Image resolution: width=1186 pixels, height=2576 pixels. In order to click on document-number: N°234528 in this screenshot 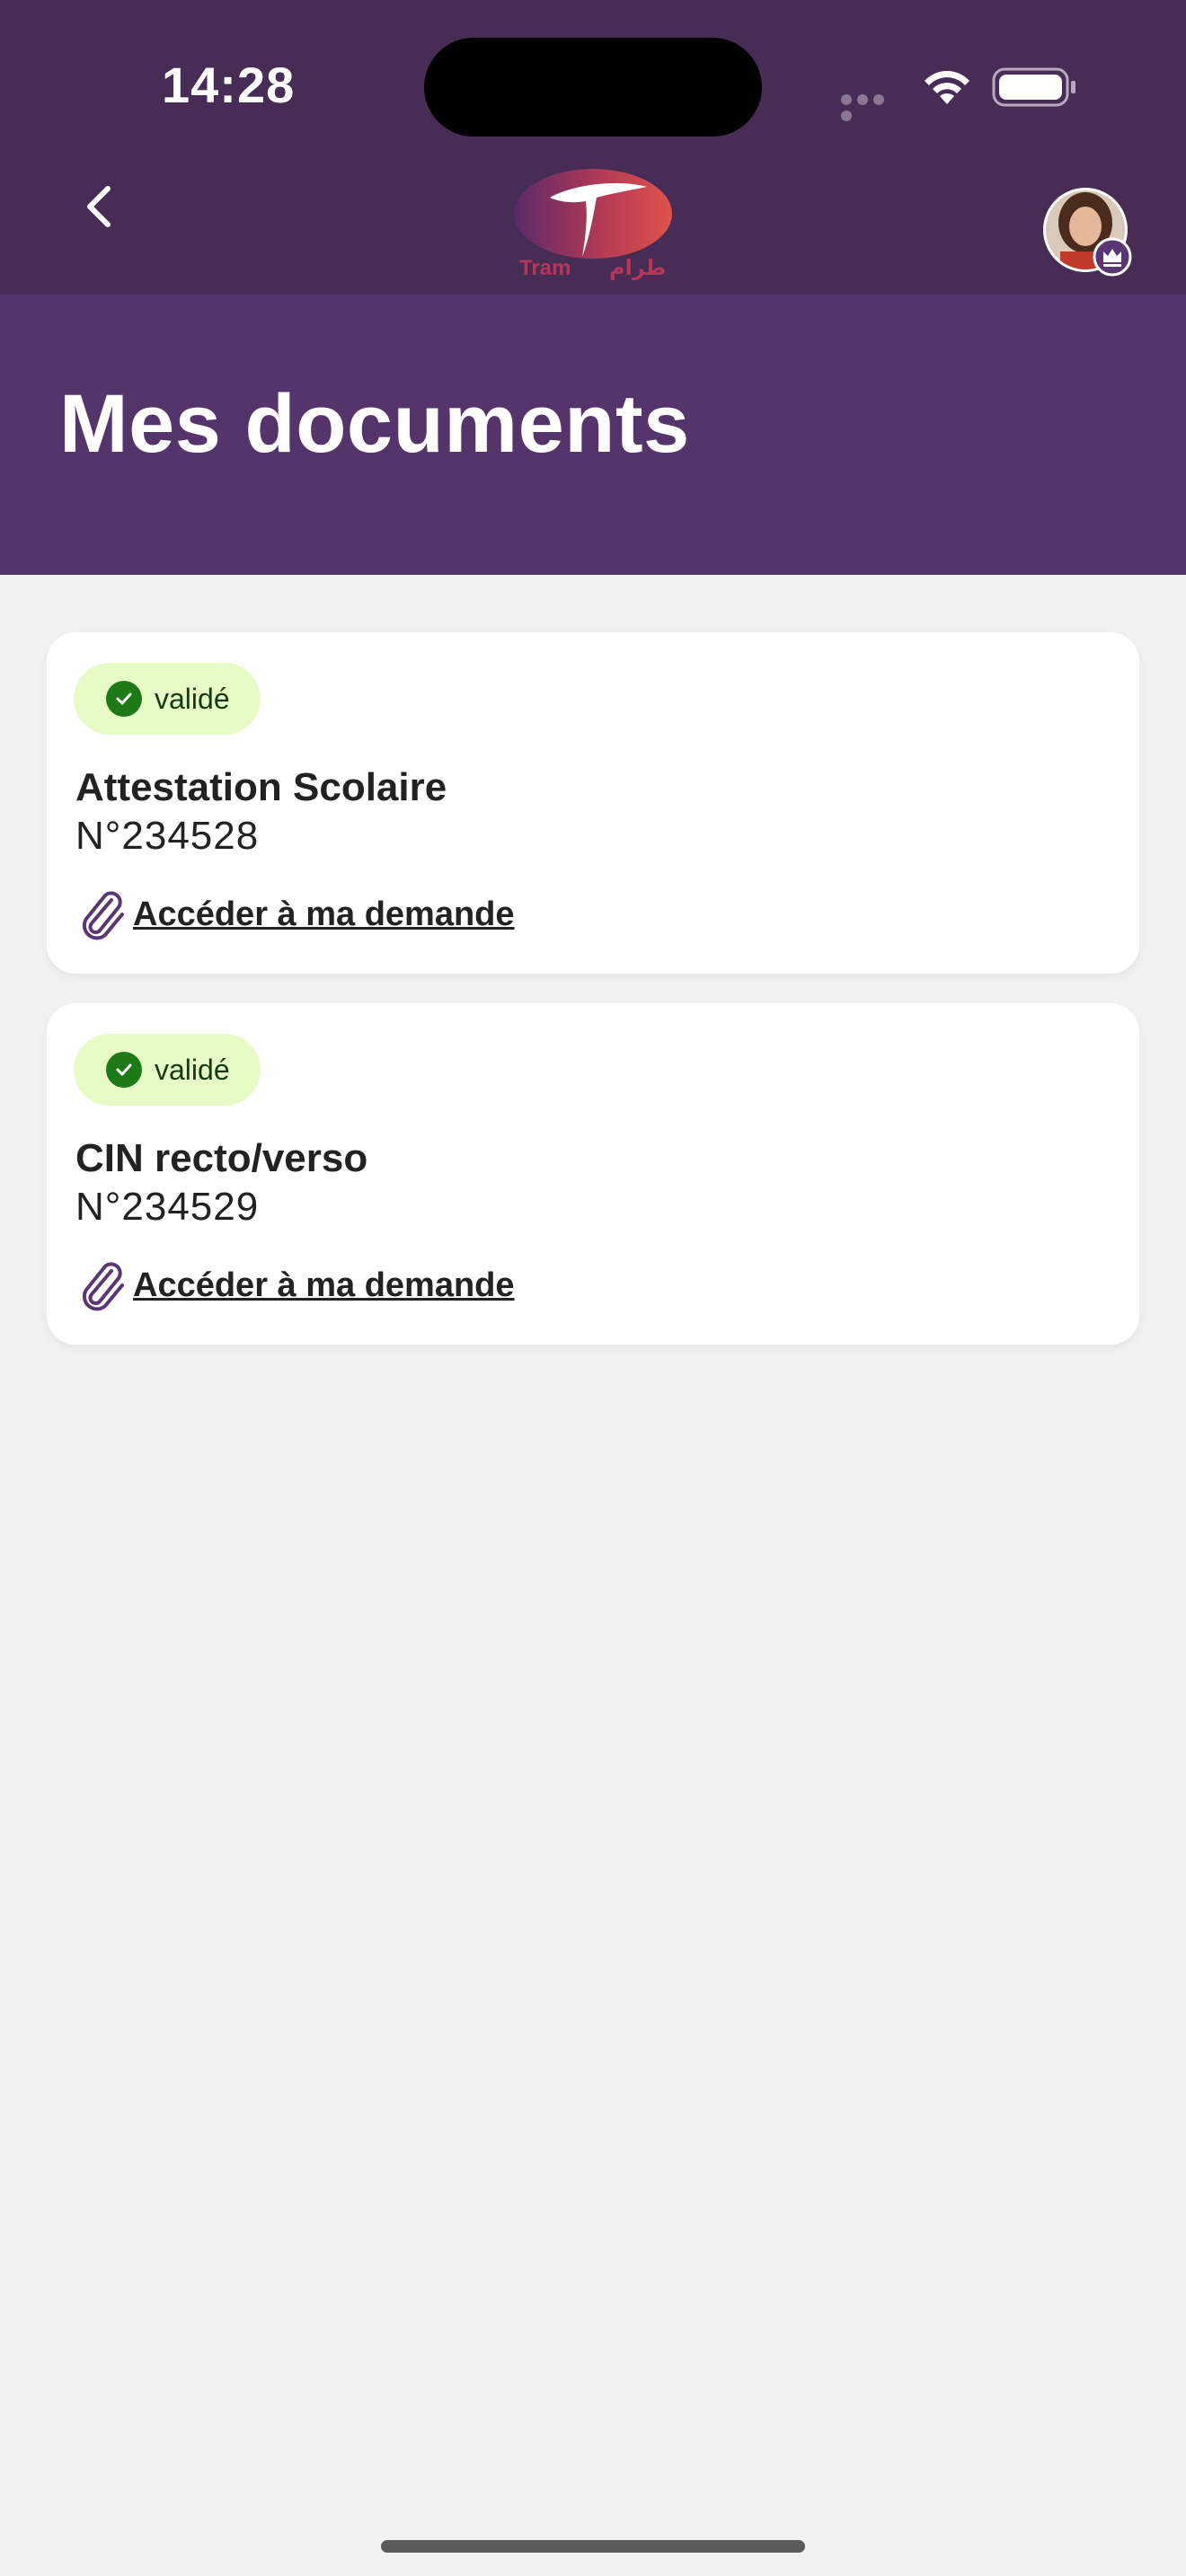, I will do `click(167, 836)`.